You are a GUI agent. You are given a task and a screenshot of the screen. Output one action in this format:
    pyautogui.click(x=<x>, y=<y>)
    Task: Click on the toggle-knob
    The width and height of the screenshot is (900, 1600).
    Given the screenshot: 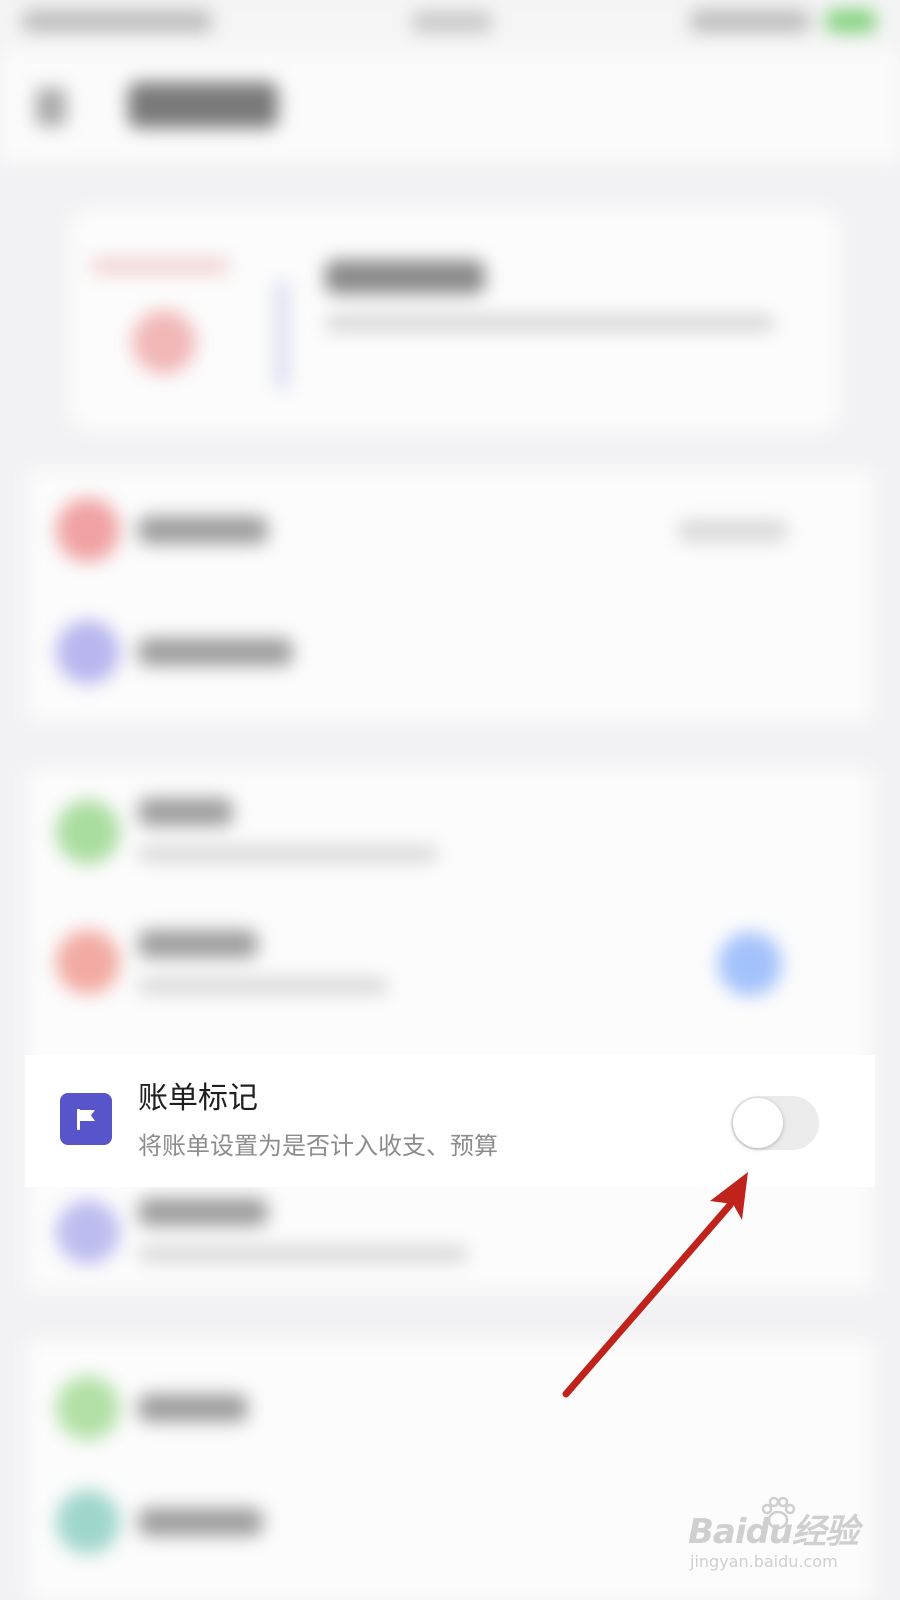 What is the action you would take?
    pyautogui.click(x=758, y=1123)
    